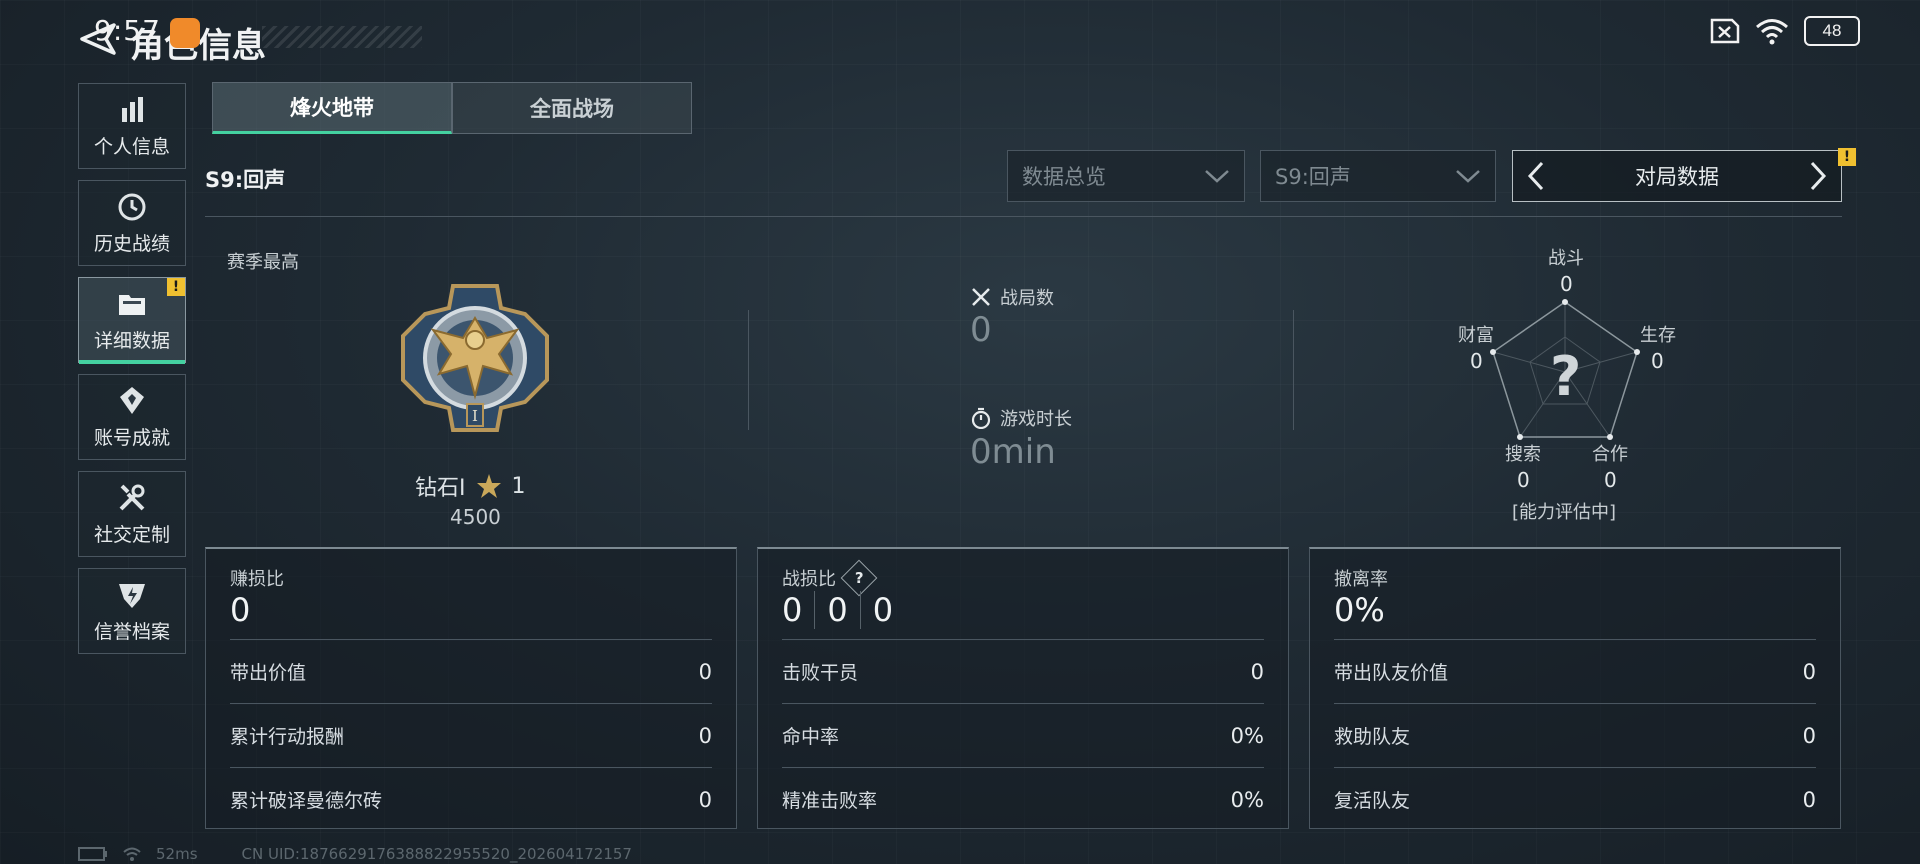 This screenshot has height=864, width=1920. Describe the element at coordinates (1575, 799) in the screenshot. I see `stat-row: 复活队友 0` at that location.